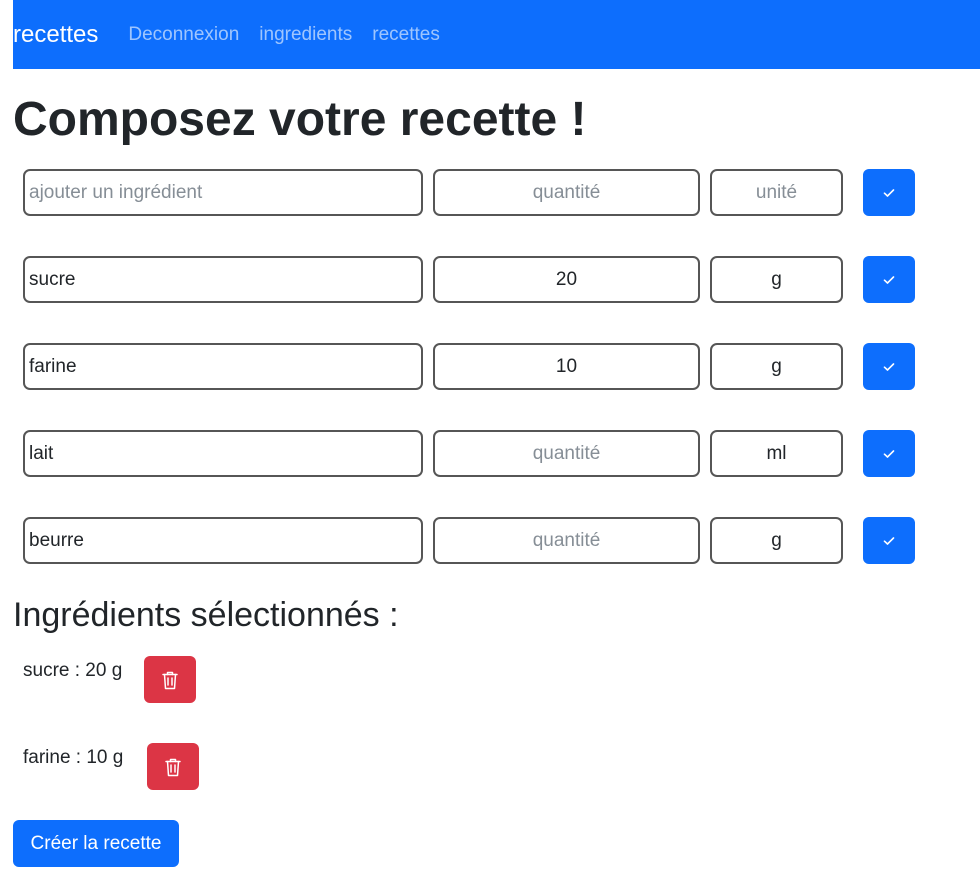 Image resolution: width=980 pixels, height=877 pixels. I want to click on navbar-brand: recettes, so click(55, 35).